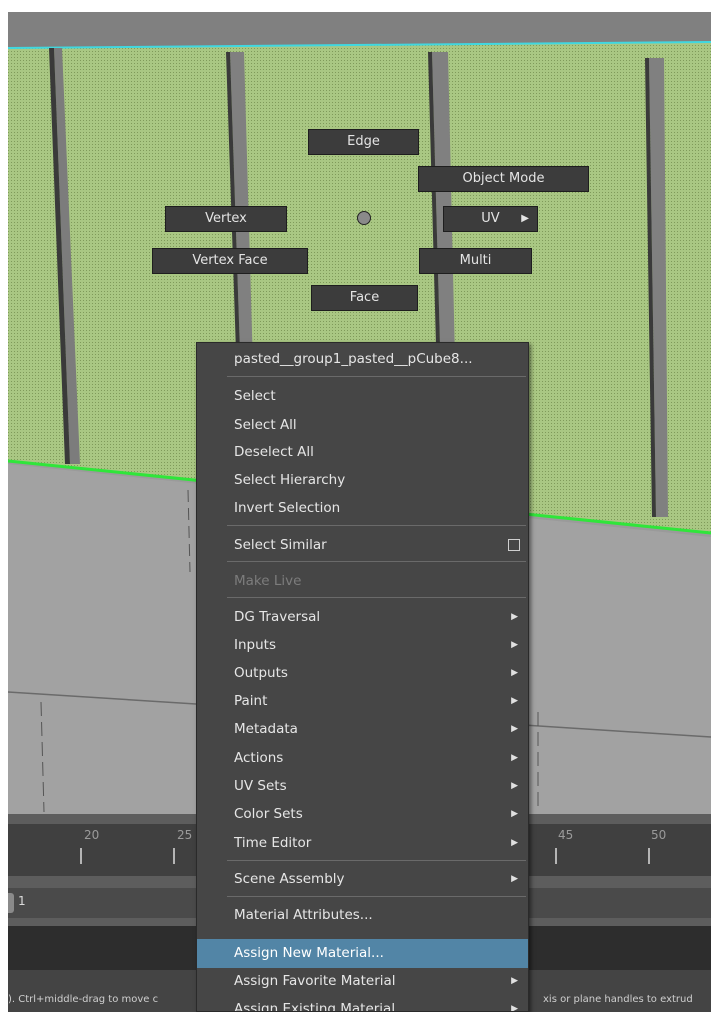 The width and height of the screenshot is (711, 1012). What do you see at coordinates (362, 425) in the screenshot?
I see `menu-item-select-all: Select All` at bounding box center [362, 425].